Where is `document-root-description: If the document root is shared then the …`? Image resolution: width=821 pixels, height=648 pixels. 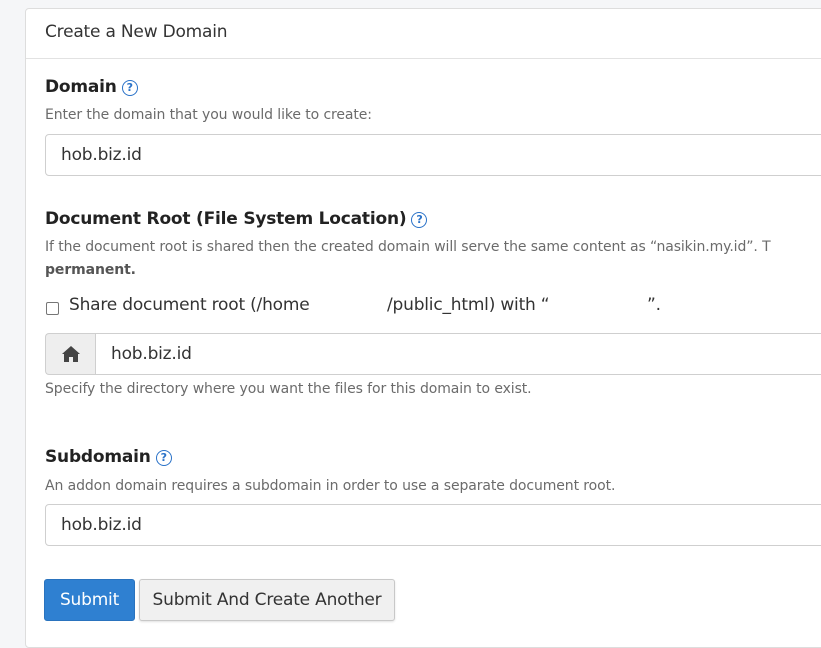
document-root-description: If the document root is shared then the … is located at coordinates (408, 247).